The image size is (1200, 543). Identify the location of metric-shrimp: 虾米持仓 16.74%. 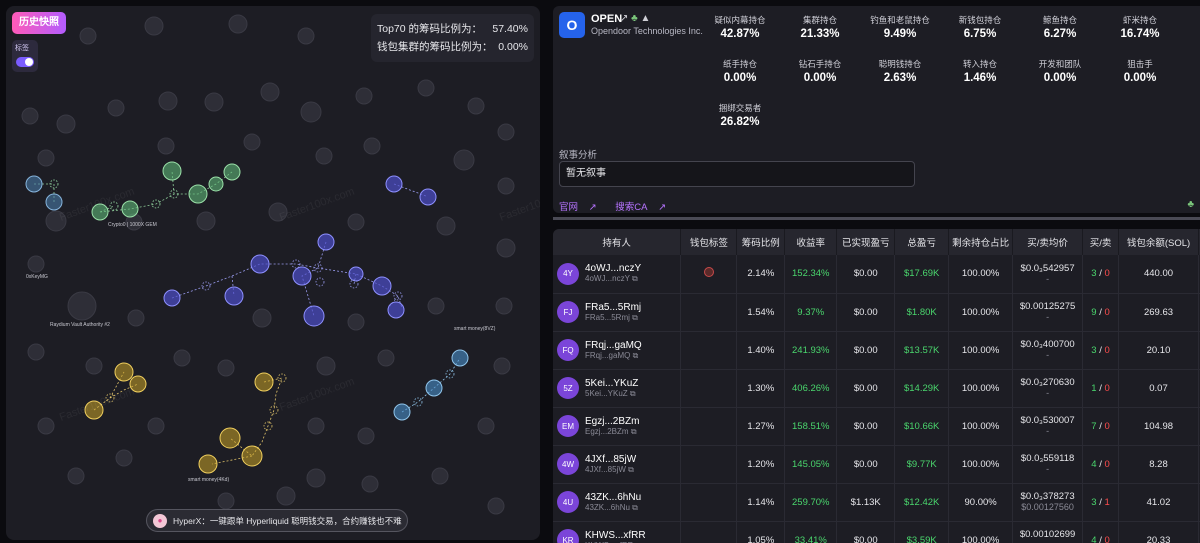
(1140, 27).